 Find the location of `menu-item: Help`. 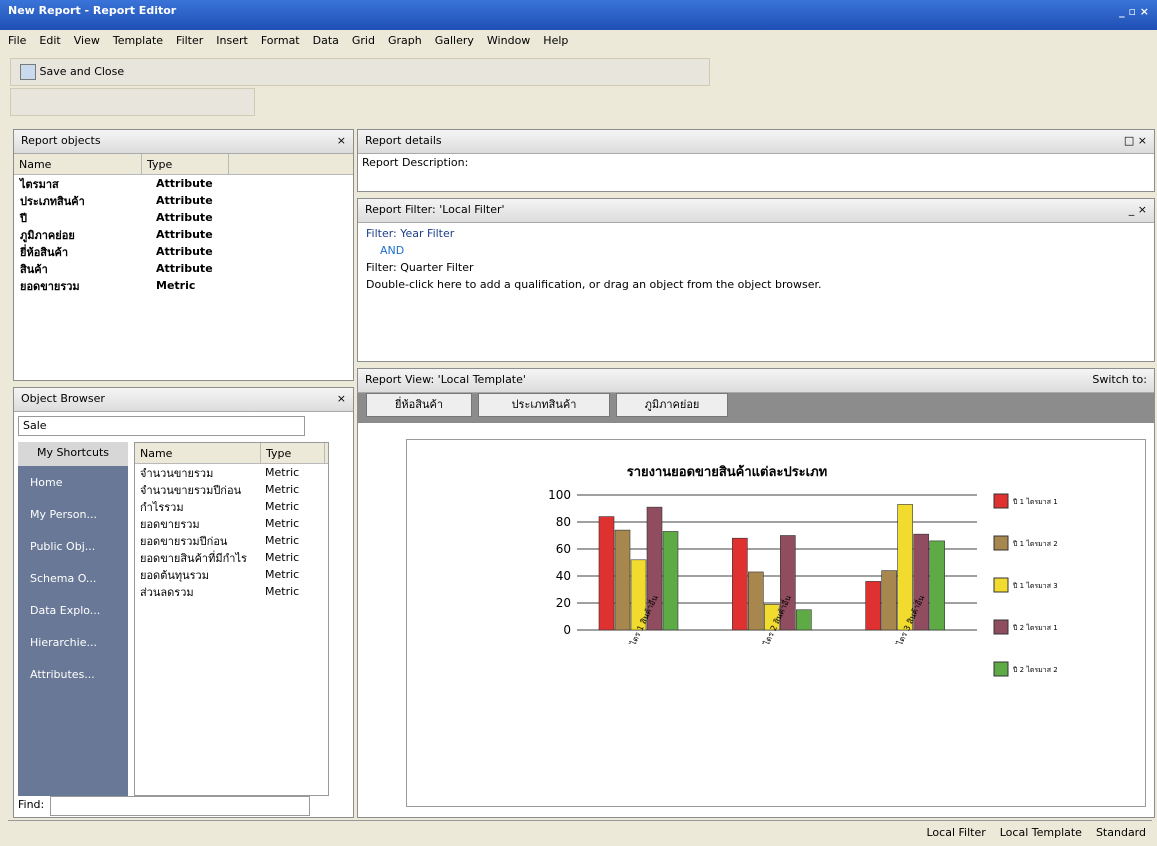

menu-item: Help is located at coordinates (555, 40).